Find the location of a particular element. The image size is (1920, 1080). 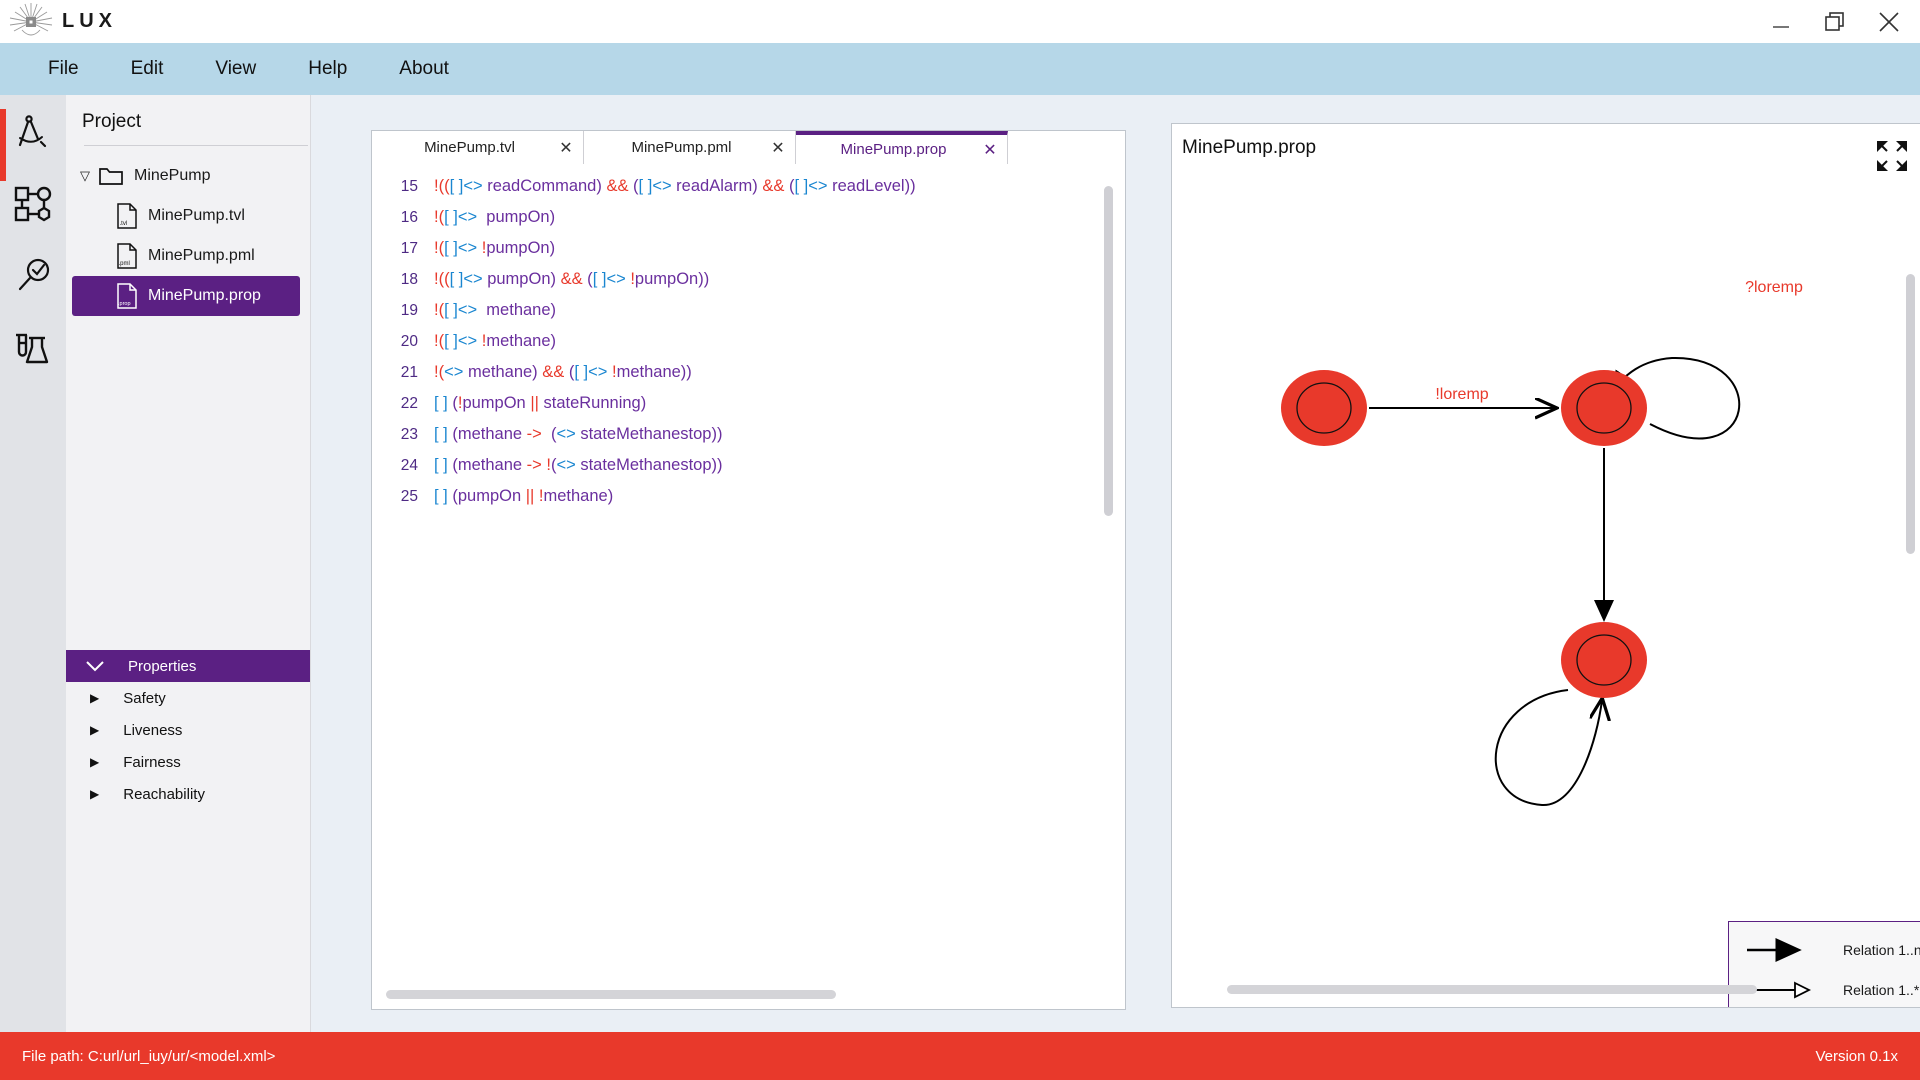

flask-beaker-icon is located at coordinates (33, 348).